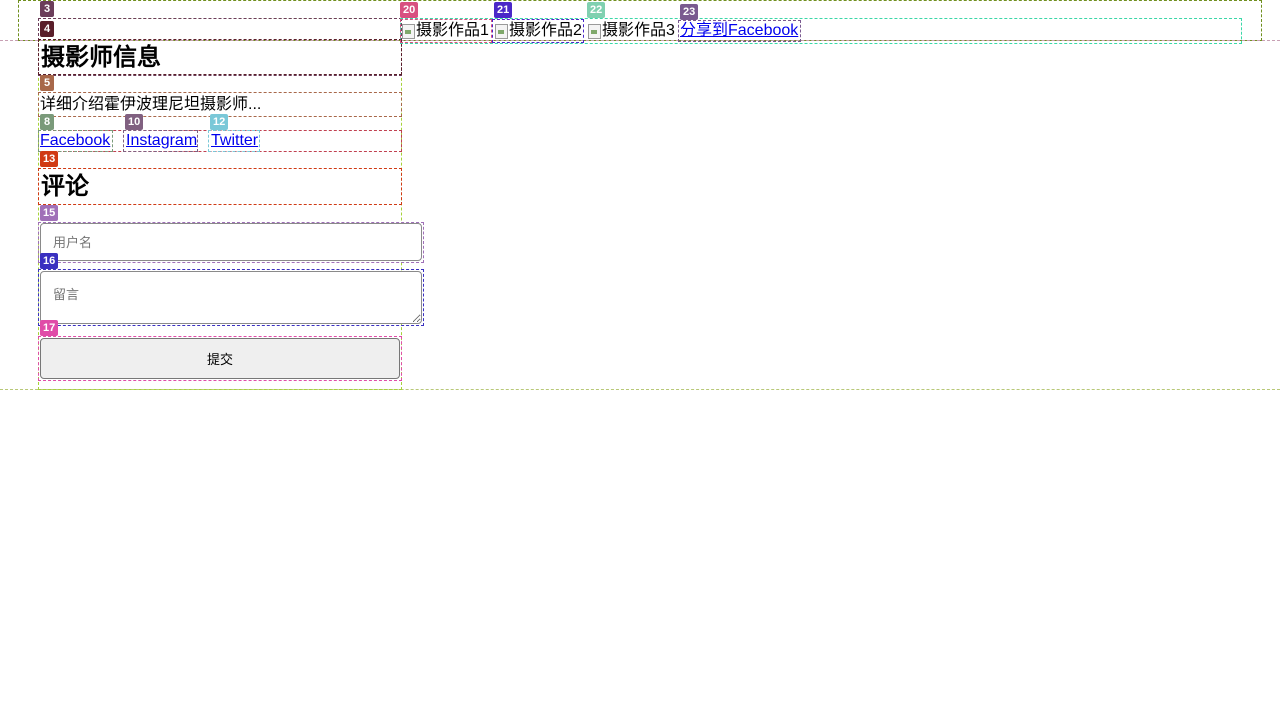  I want to click on submit-button: 提交, so click(220, 358).